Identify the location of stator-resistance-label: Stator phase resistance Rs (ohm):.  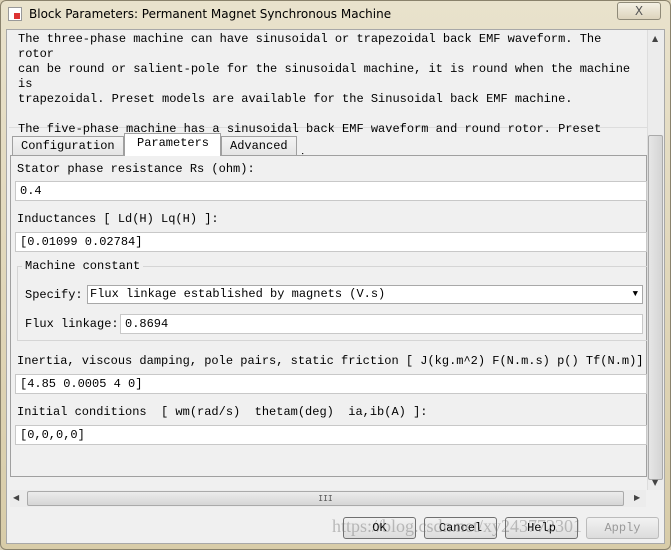
(136, 169).